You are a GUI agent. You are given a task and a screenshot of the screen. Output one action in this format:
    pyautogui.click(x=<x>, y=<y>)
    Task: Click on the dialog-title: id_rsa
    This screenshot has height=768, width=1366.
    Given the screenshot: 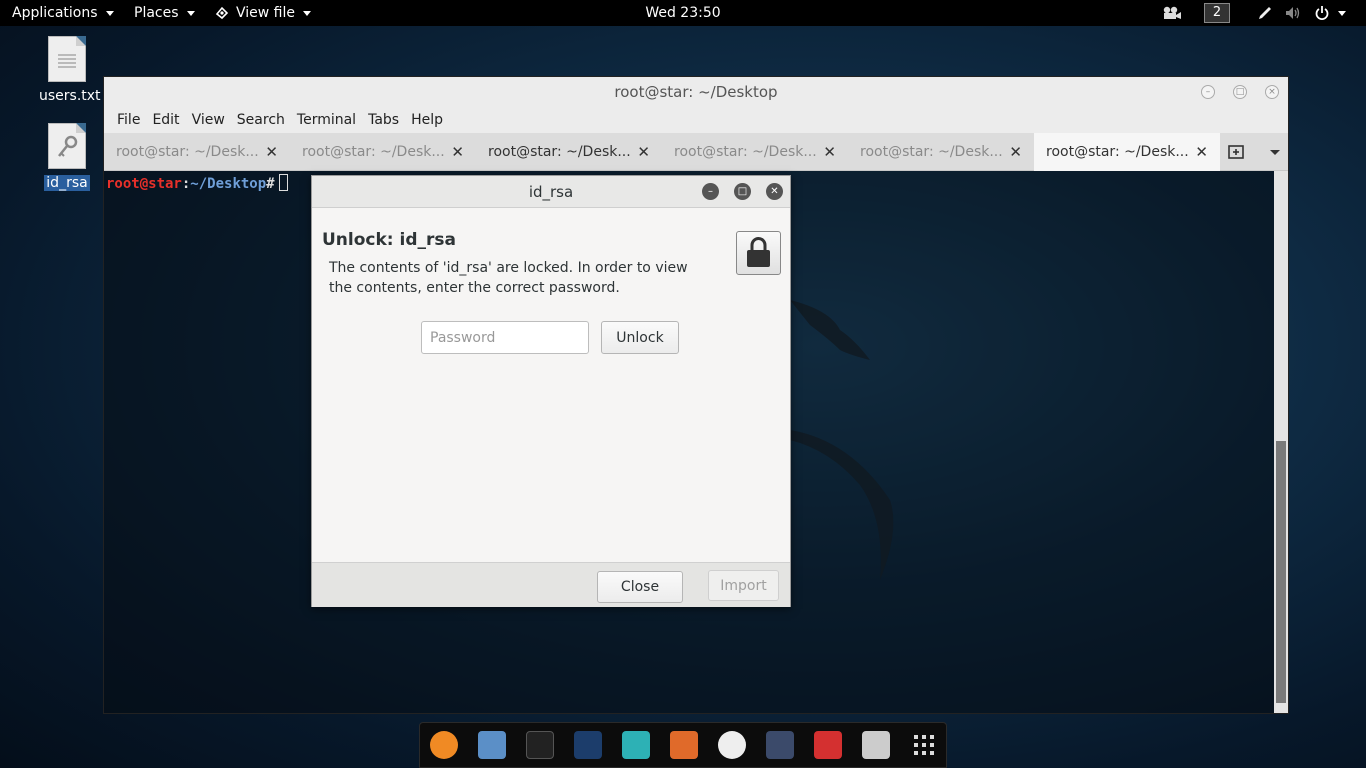 What is the action you would take?
    pyautogui.click(x=551, y=192)
    